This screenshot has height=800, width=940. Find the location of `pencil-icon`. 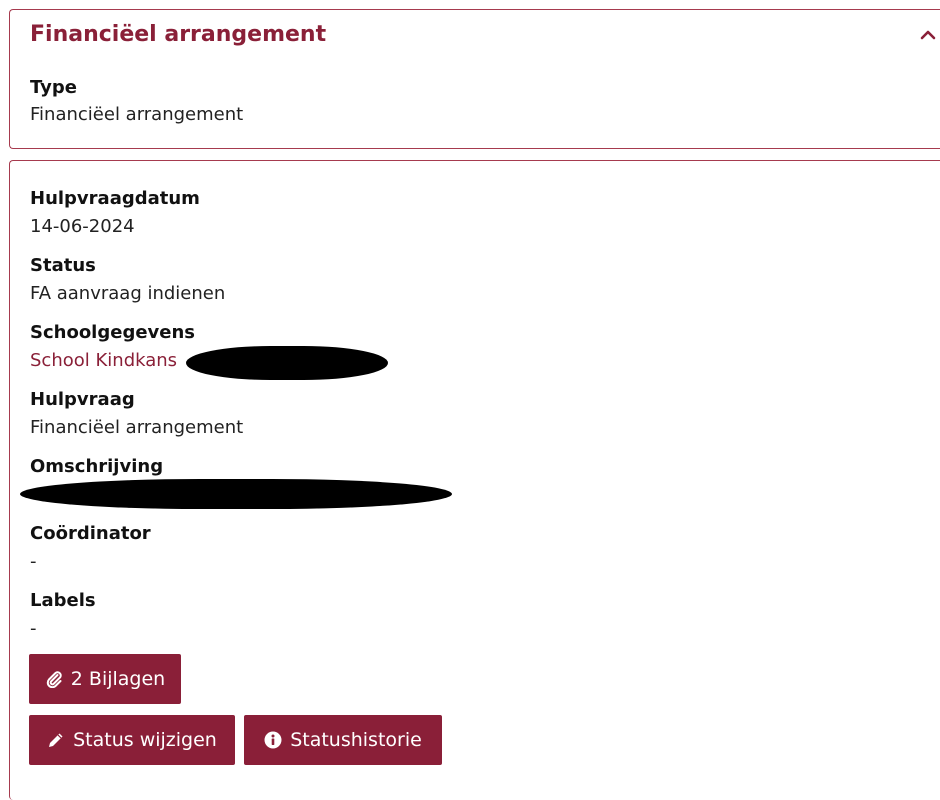

pencil-icon is located at coordinates (56, 740).